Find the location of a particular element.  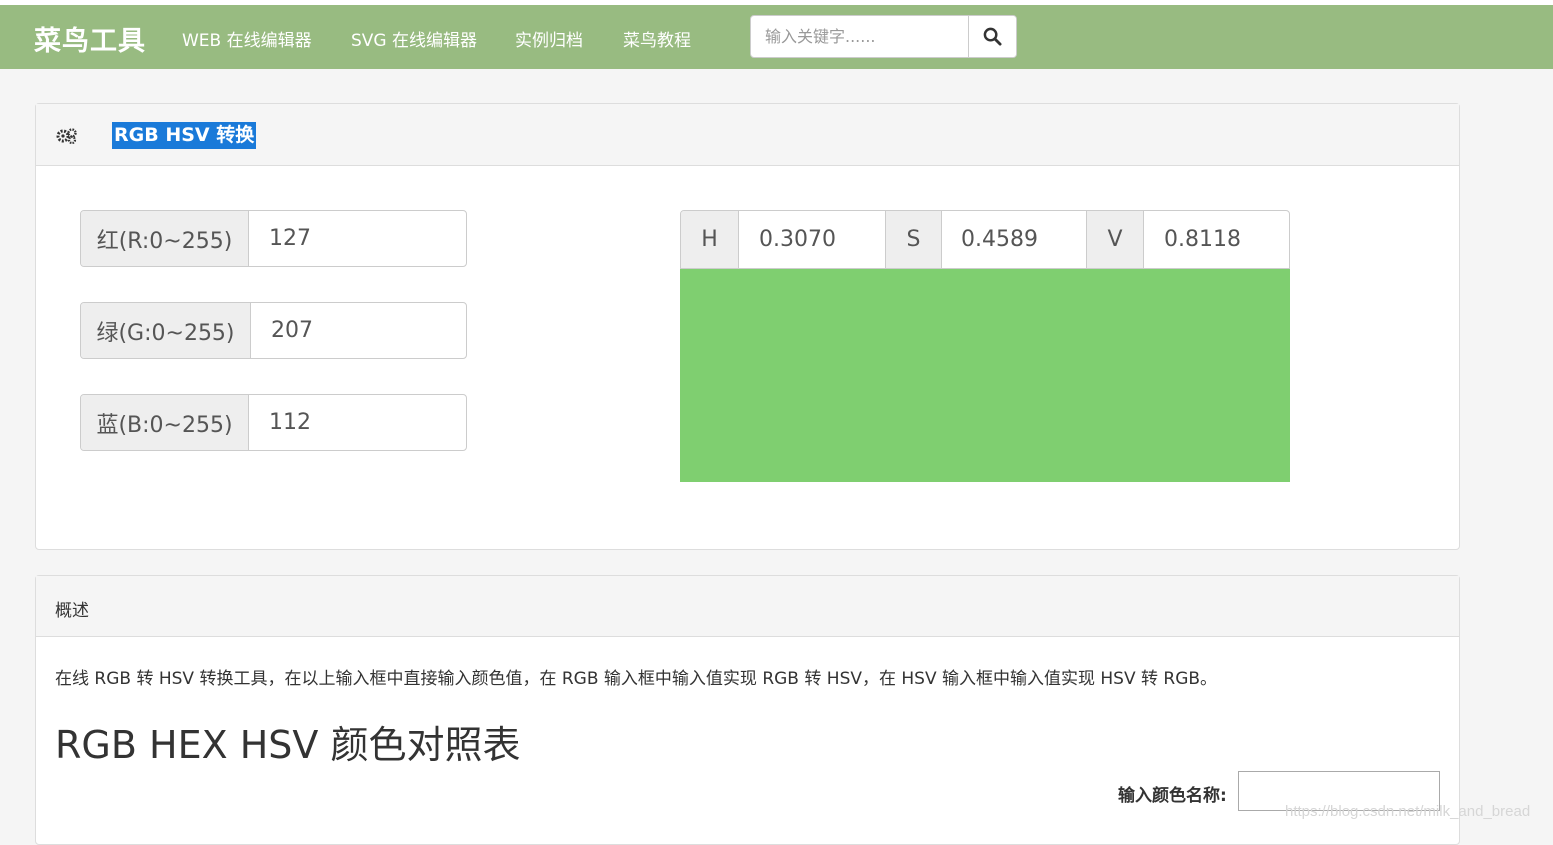

search-button is located at coordinates (992, 36).